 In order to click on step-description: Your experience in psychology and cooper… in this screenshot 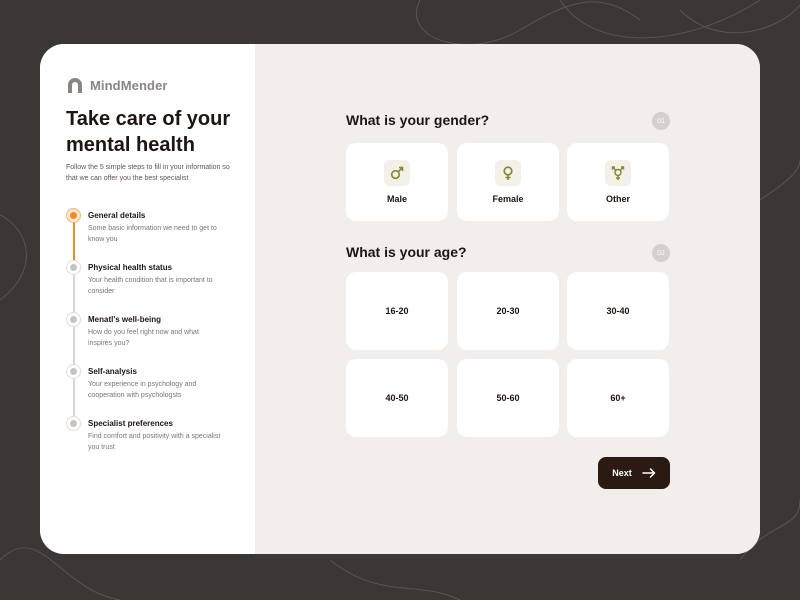, I will do `click(142, 390)`.